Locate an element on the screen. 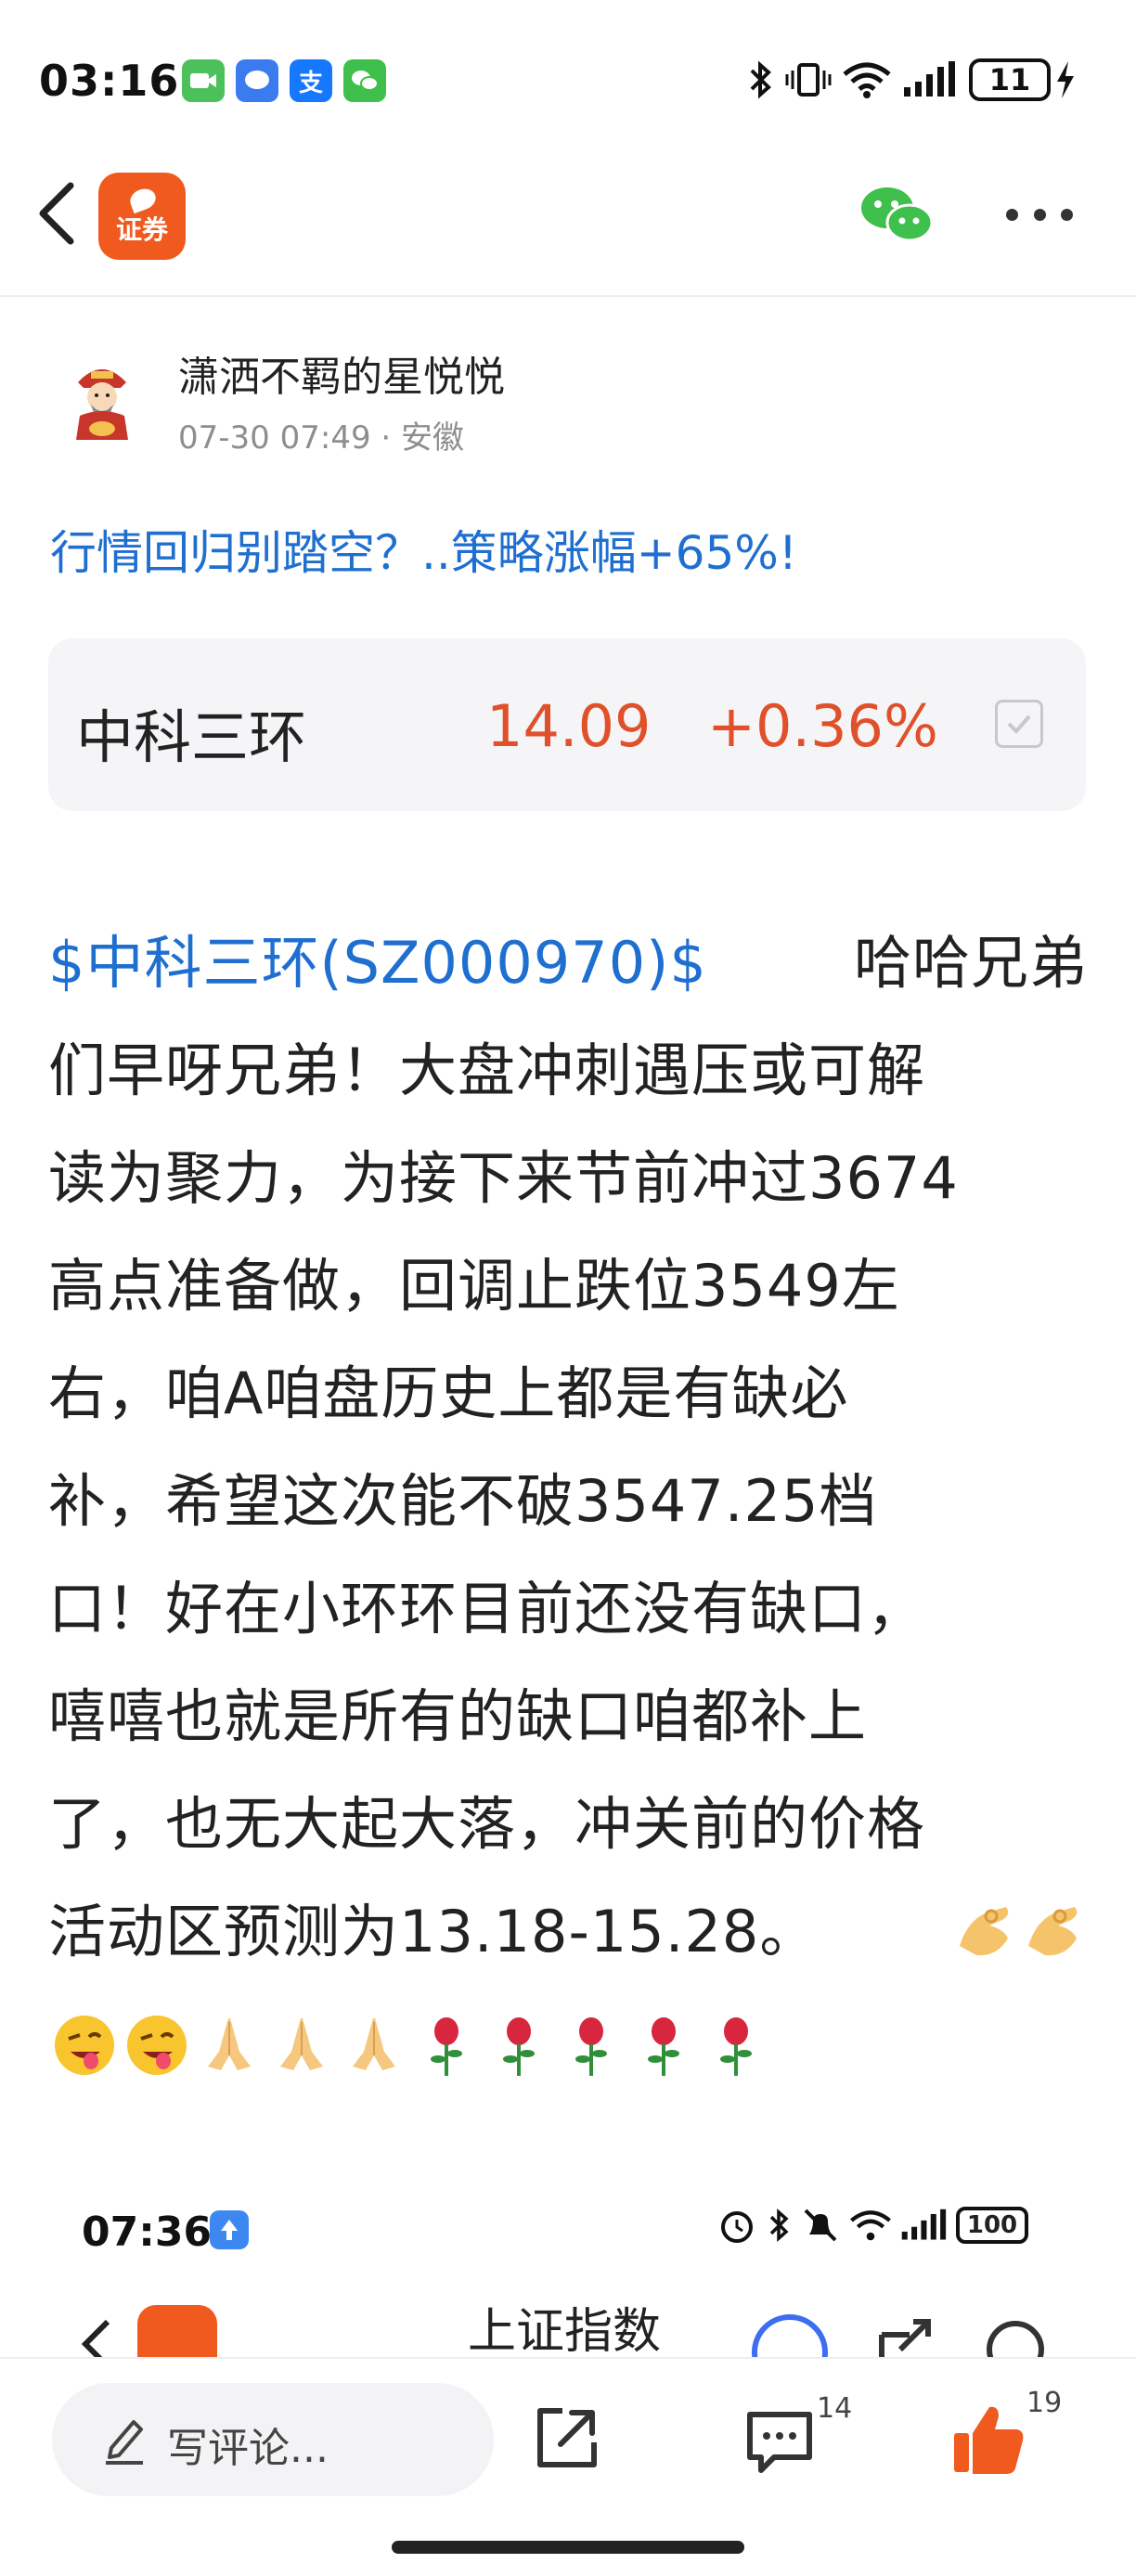  wechat-status-icon is located at coordinates (364, 81).